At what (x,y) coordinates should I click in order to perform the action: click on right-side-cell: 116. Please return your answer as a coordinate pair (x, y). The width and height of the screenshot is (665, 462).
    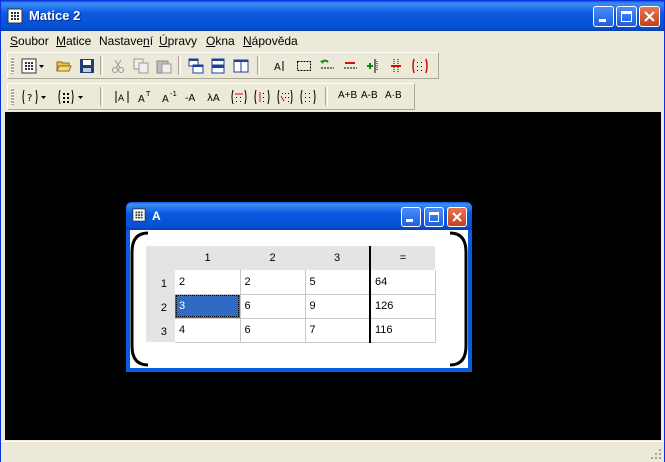
    Looking at the image, I should click on (402, 330).